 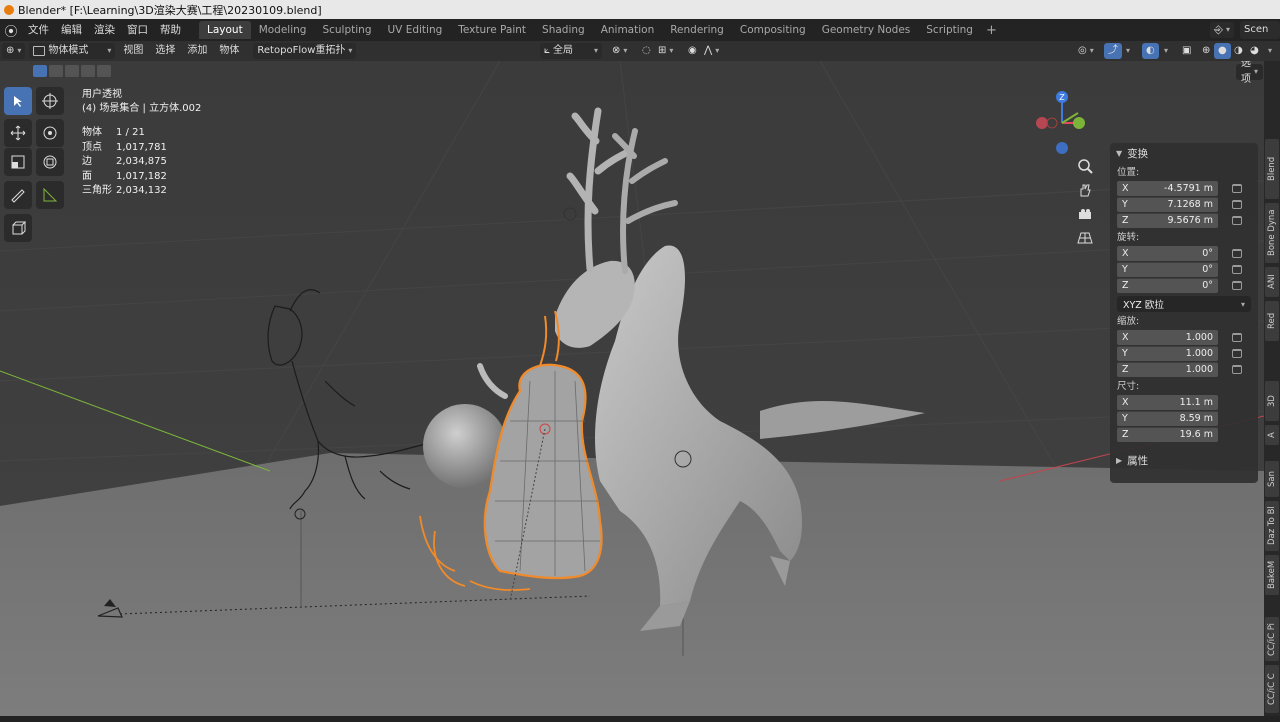 I want to click on visibility-button: ◎ ▾, so click(x=1086, y=51).